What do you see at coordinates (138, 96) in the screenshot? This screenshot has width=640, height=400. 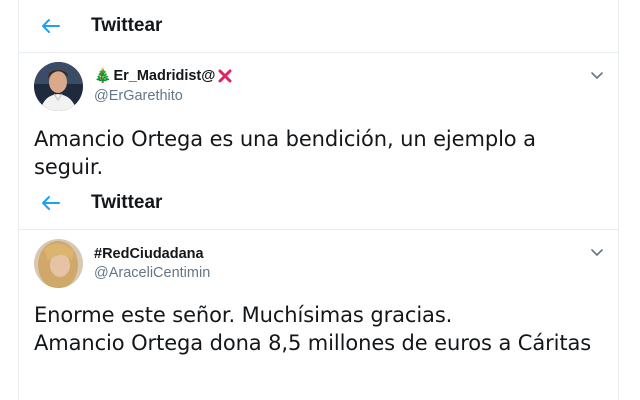 I see `user-handle: @ErGarethito` at bounding box center [138, 96].